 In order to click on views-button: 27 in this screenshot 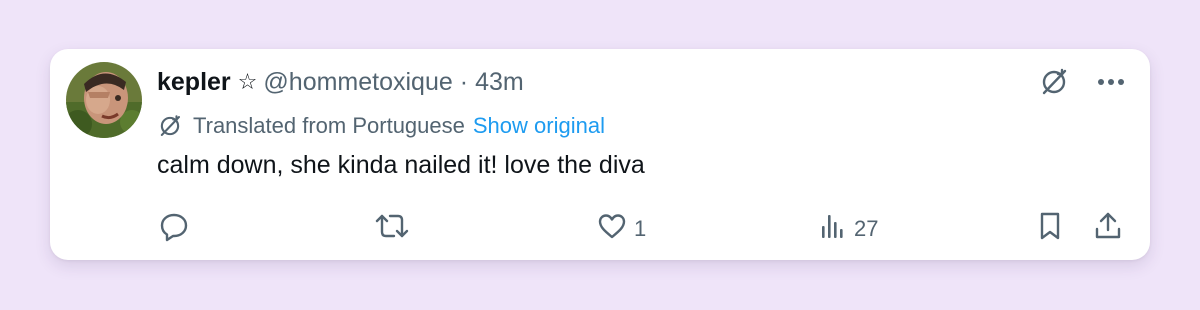, I will do `click(848, 229)`.